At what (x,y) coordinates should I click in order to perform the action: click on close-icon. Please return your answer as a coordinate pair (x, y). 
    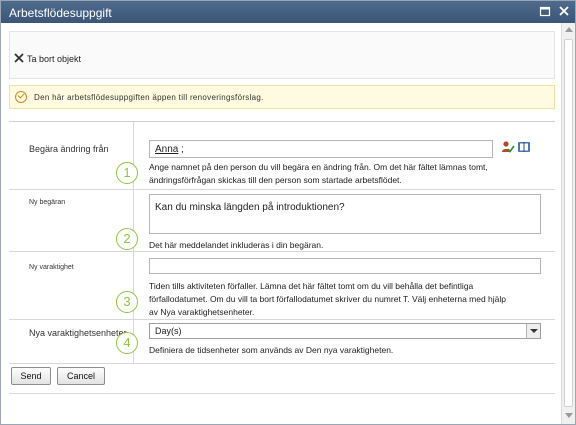
    Looking at the image, I should click on (564, 12).